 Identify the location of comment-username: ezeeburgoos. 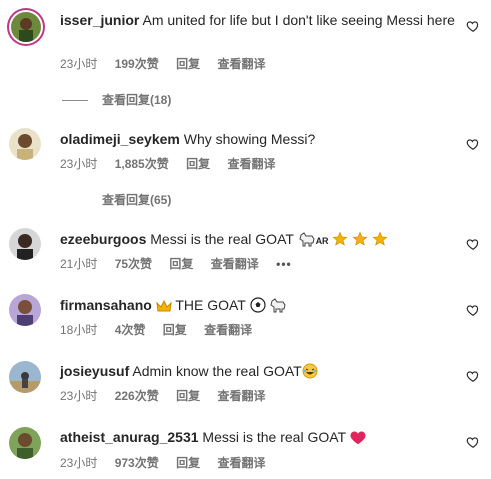
(103, 239).